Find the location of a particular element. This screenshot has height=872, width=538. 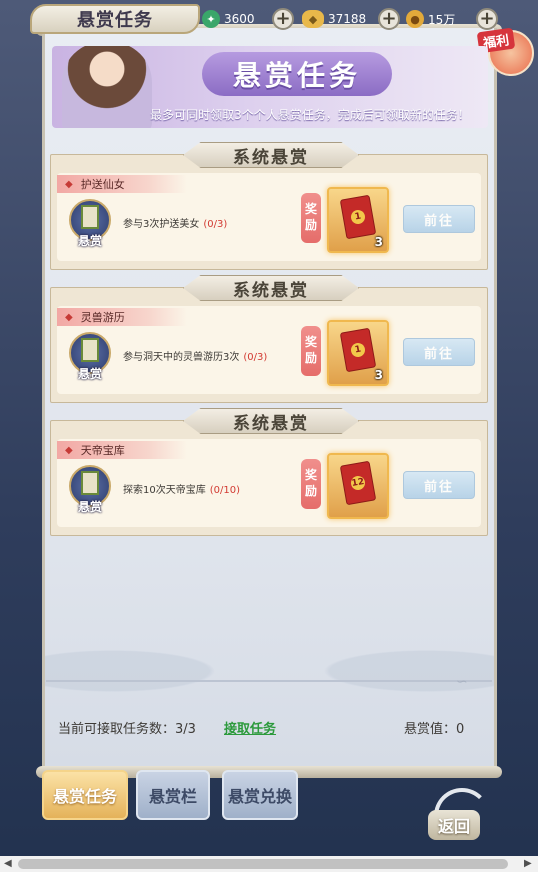

banner-description: 最多可同时领取3个个人悬赏任务，完成后可领取新的任务！ is located at coordinates (310, 115).